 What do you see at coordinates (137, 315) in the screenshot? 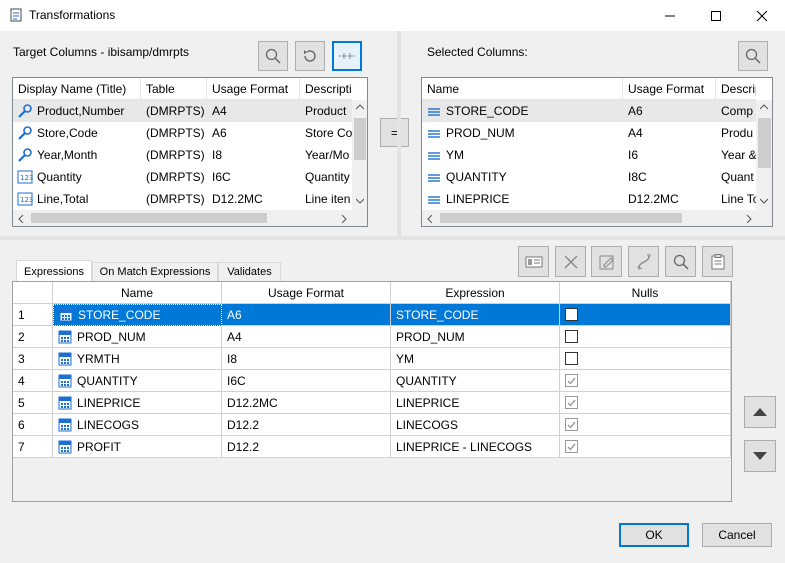
I see `expr-cell-name: STORE_CODE` at bounding box center [137, 315].